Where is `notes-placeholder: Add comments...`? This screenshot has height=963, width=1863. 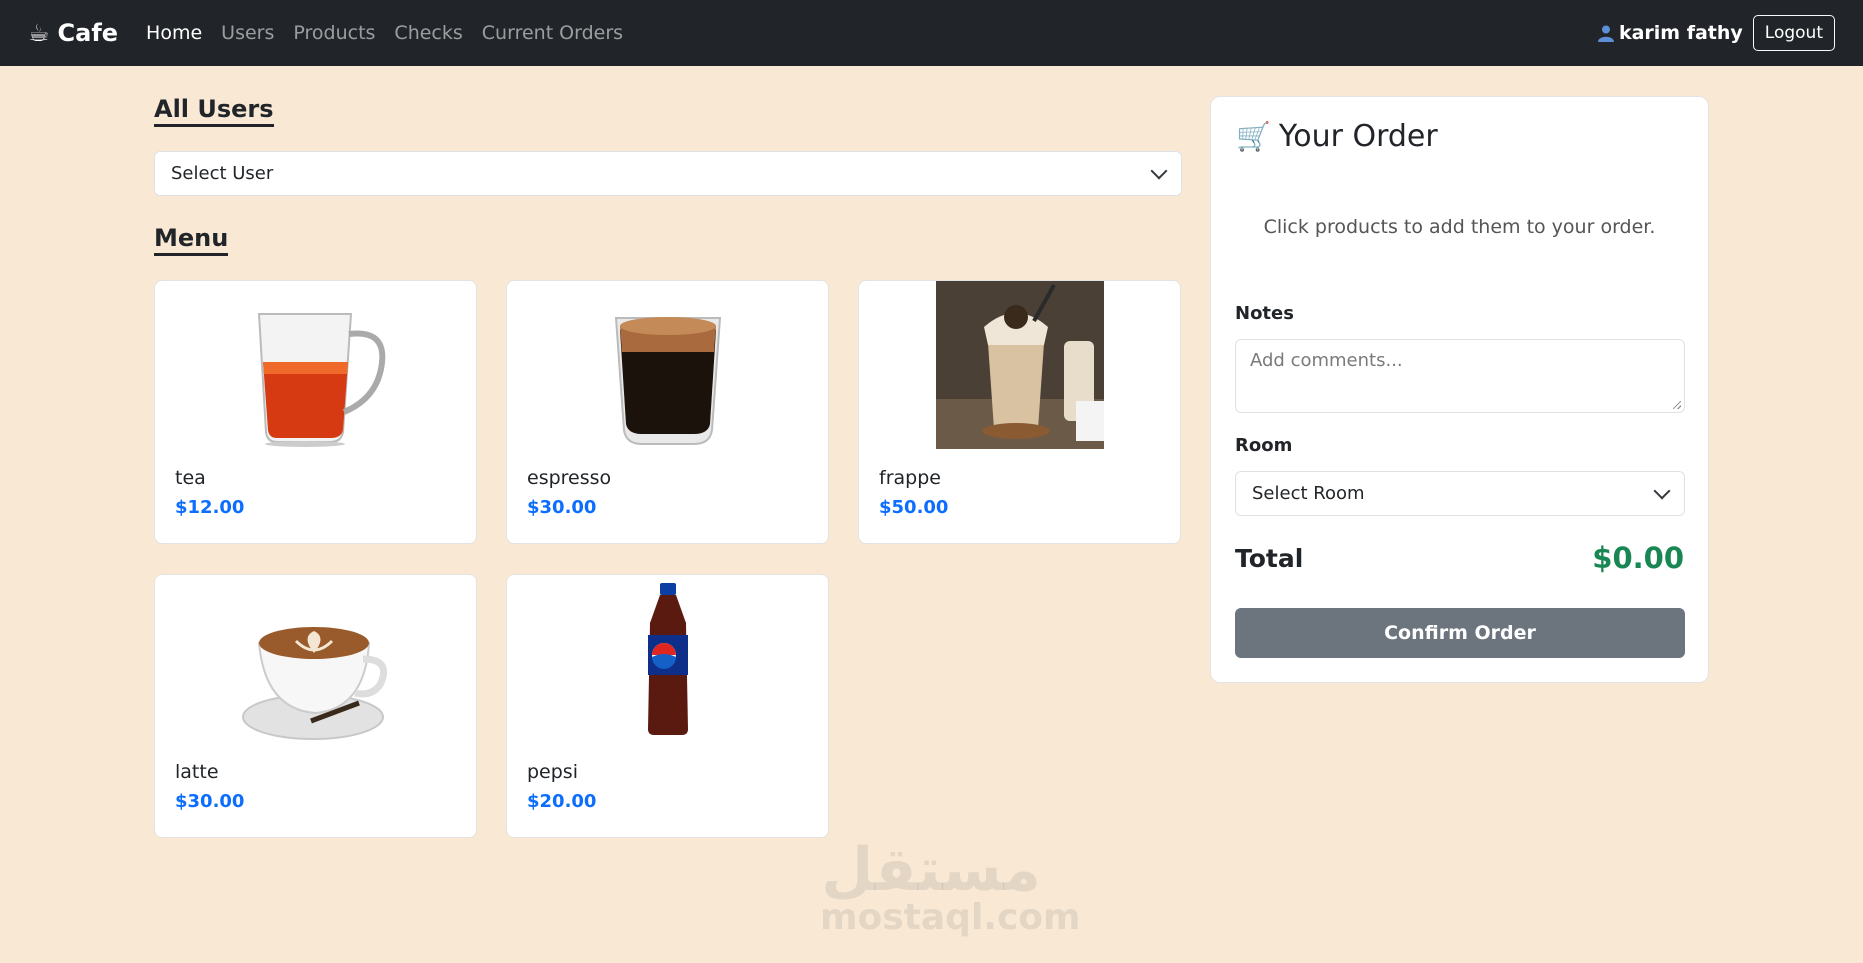 notes-placeholder: Add comments... is located at coordinates (1326, 360).